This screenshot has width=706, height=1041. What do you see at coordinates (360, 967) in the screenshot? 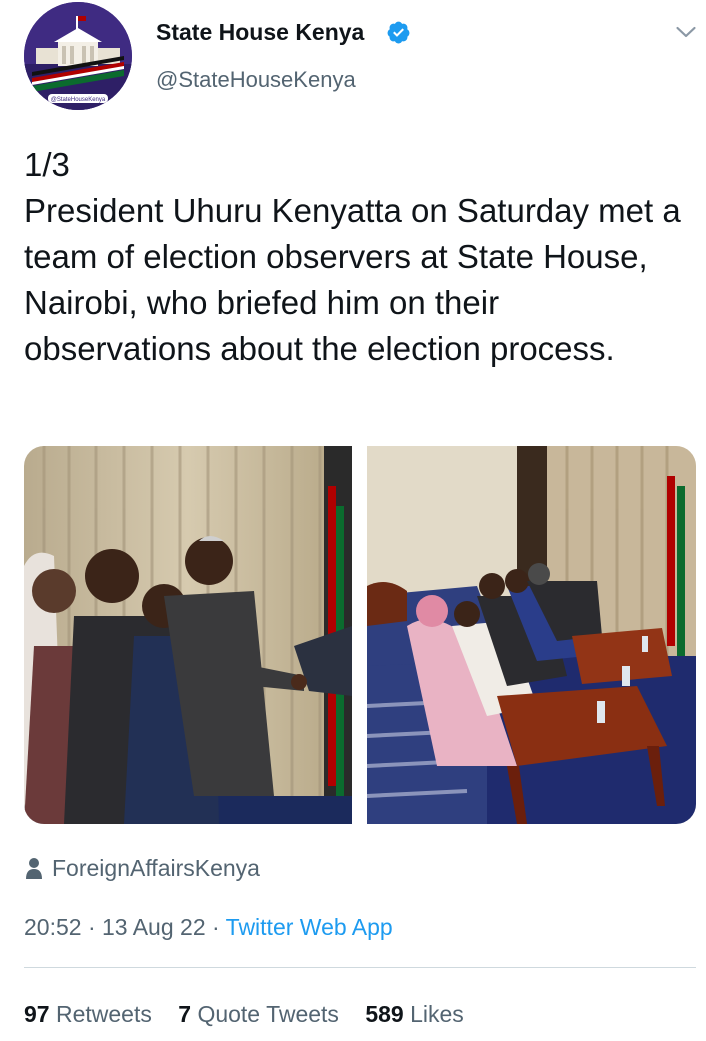
I see `divider` at bounding box center [360, 967].